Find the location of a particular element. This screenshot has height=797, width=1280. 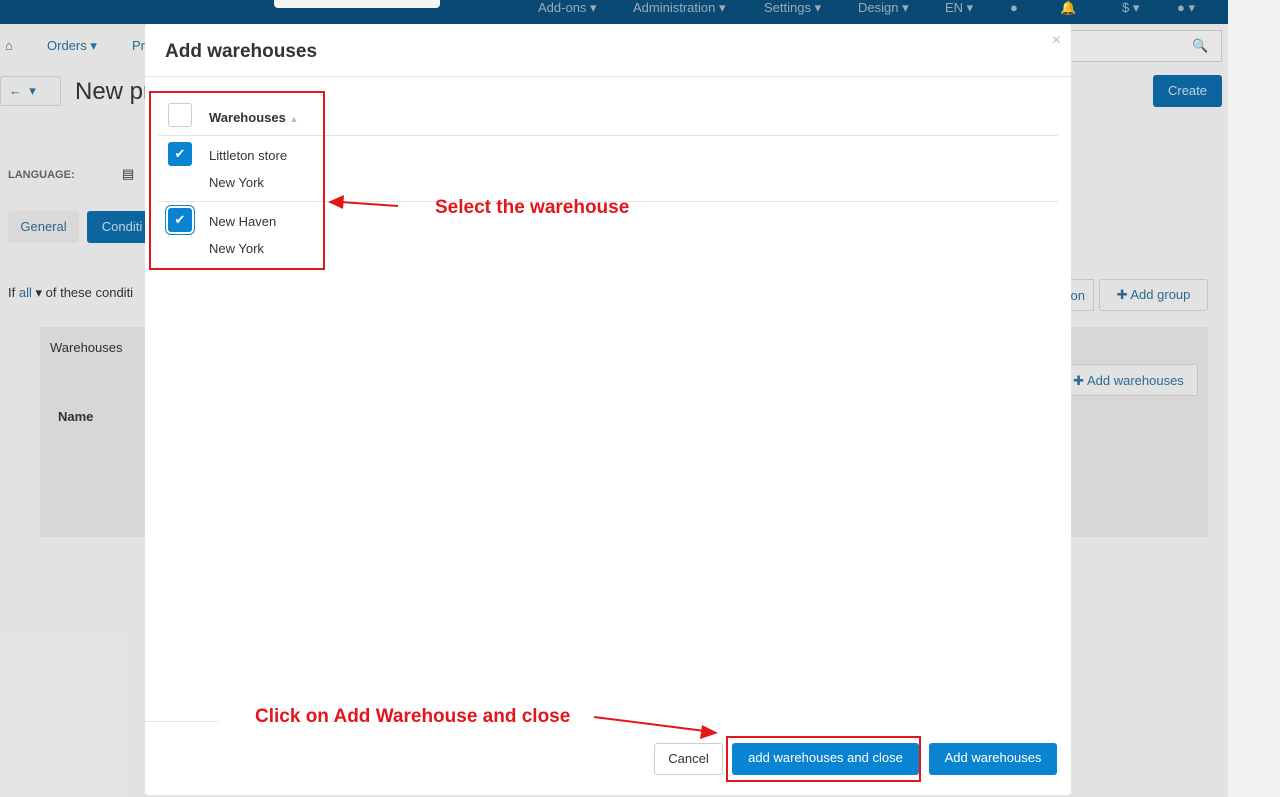

annotation-click: Click on Add Warehouse and close is located at coordinates (413, 716).